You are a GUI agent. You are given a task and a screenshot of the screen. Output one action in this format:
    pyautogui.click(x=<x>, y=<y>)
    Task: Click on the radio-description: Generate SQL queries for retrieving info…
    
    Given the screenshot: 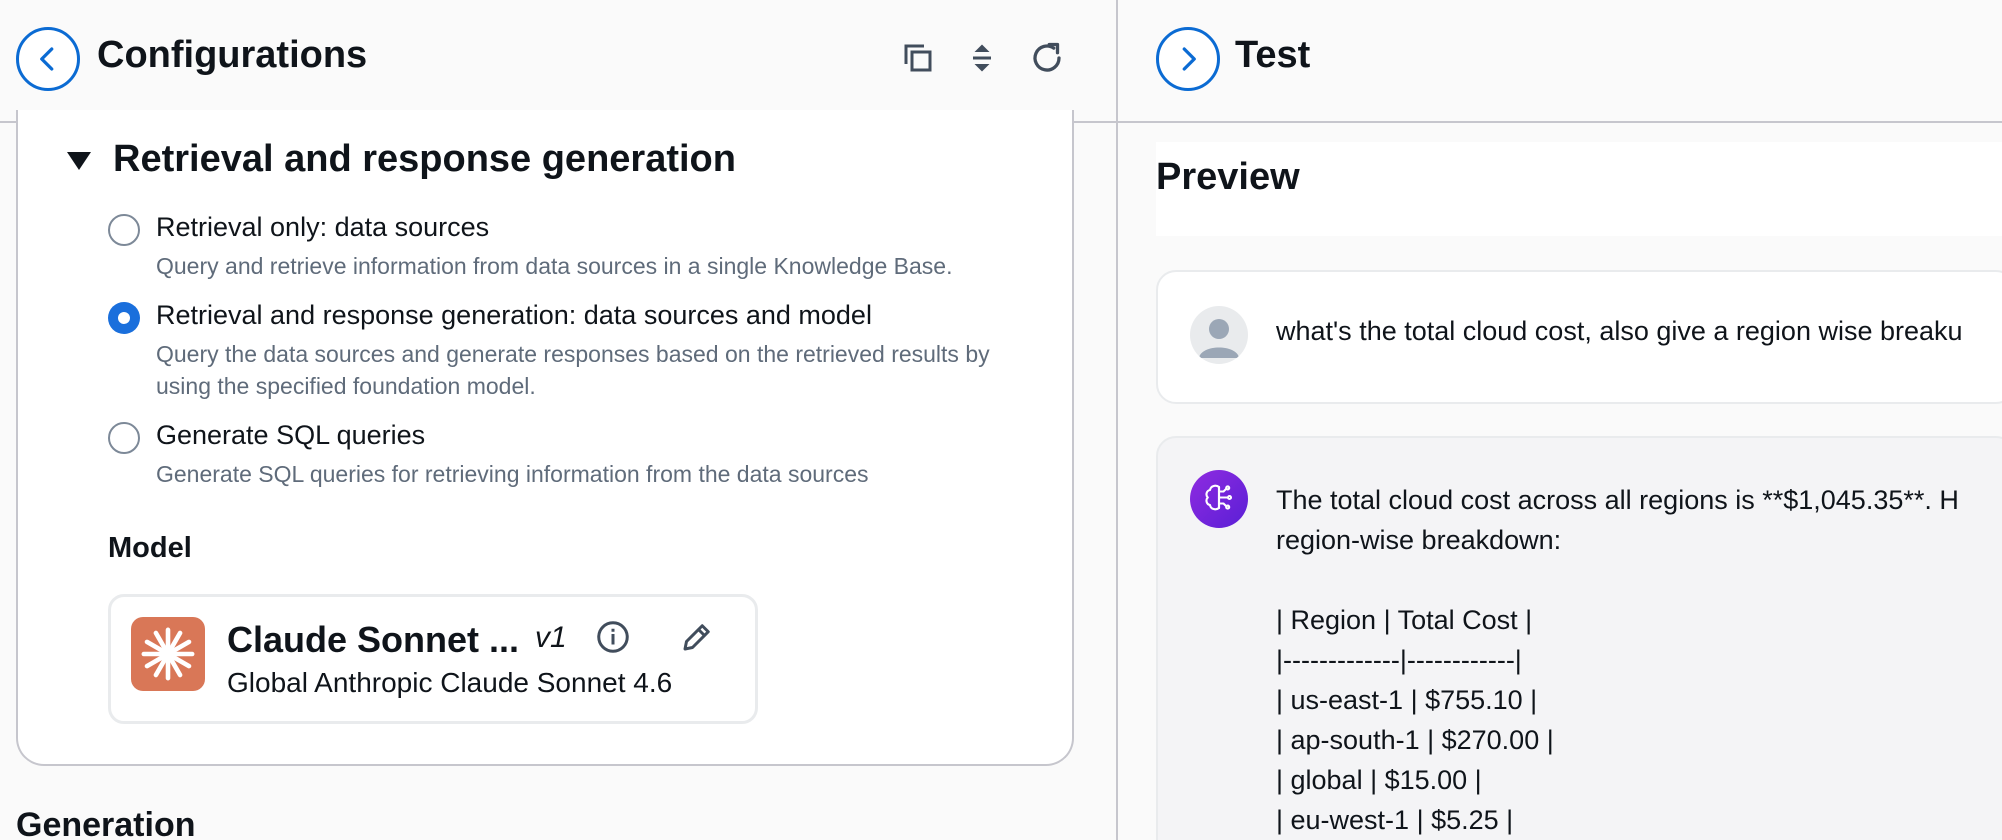 What is the action you would take?
    pyautogui.click(x=512, y=474)
    